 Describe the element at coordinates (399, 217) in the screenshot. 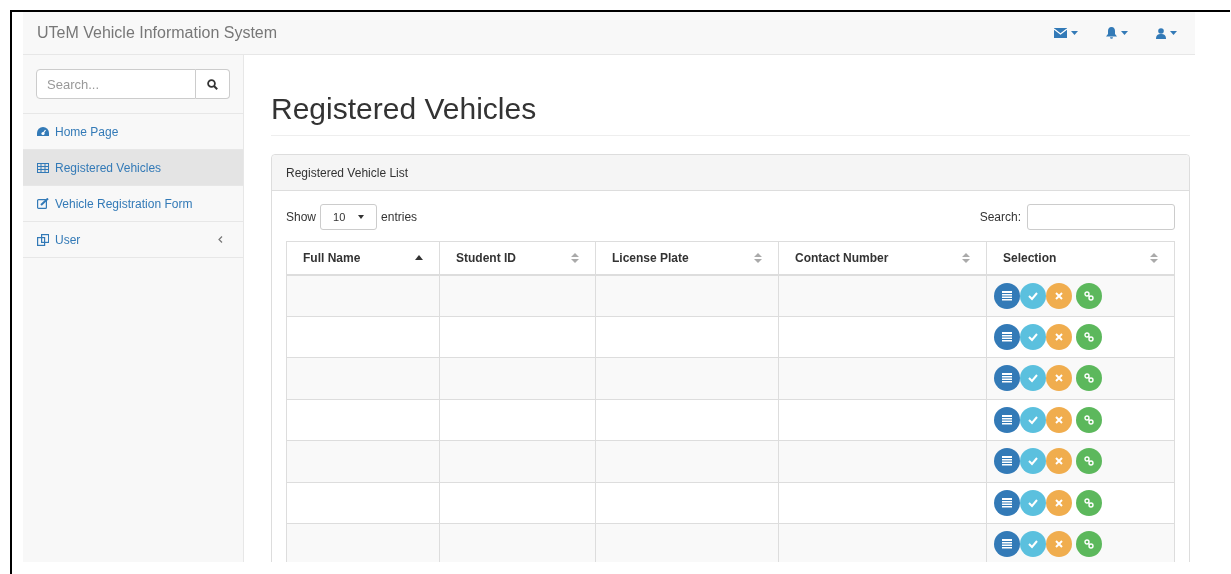

I see `entries-label: entries` at that location.